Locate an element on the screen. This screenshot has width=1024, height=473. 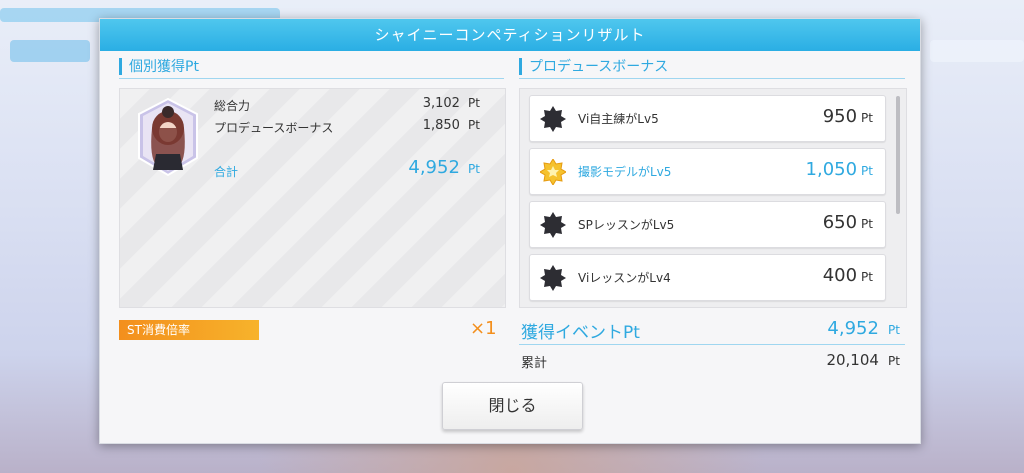
individual-pt-heading: 個別獲得Pt is located at coordinates (311, 67).